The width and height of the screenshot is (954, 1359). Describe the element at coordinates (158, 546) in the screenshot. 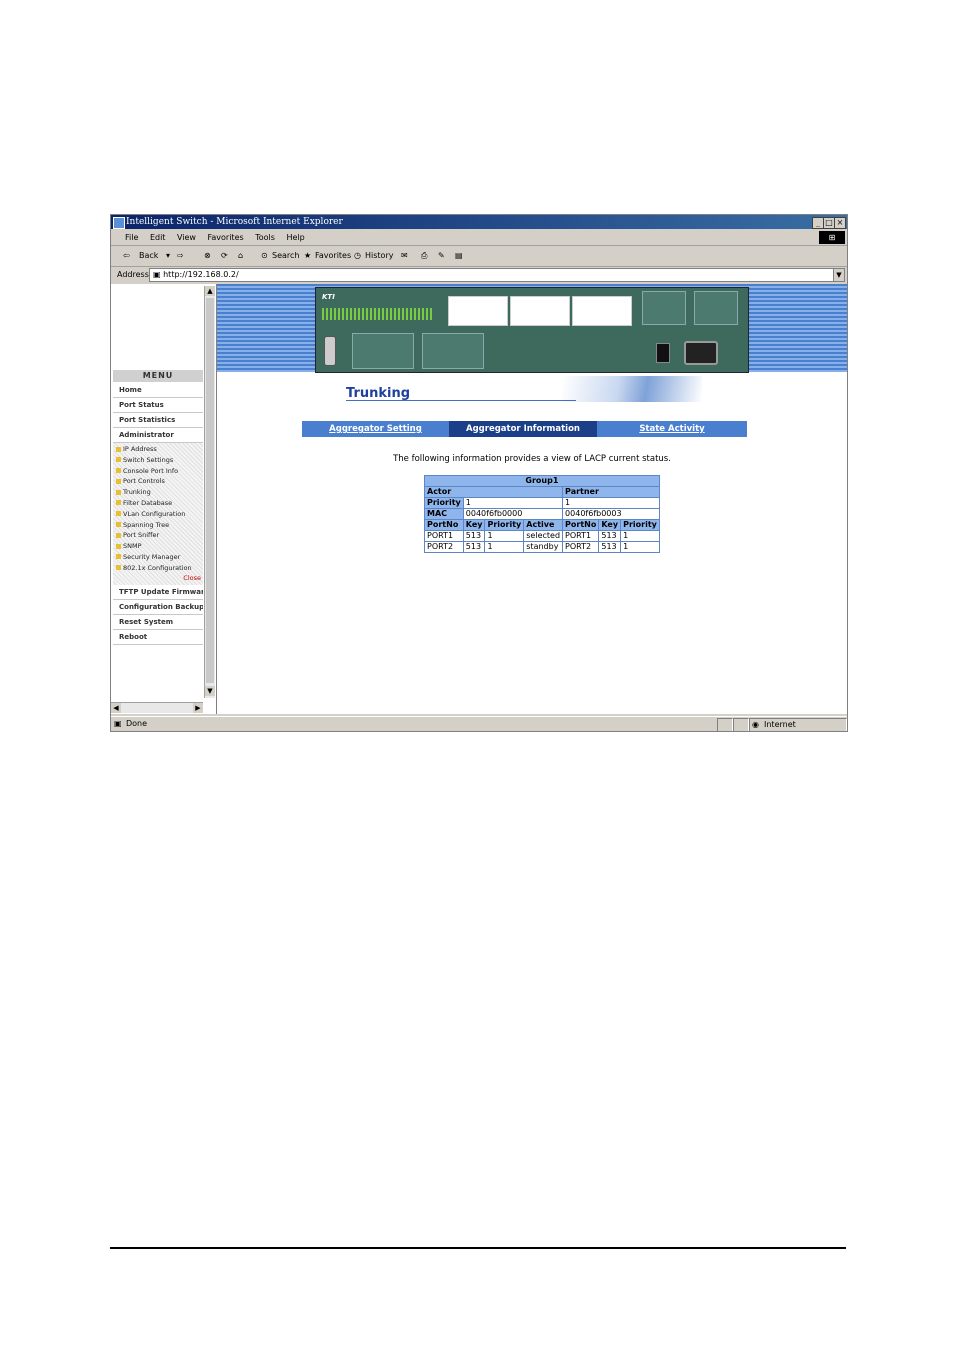

I see `sidebar-subitem-snmp: SNMP` at that location.